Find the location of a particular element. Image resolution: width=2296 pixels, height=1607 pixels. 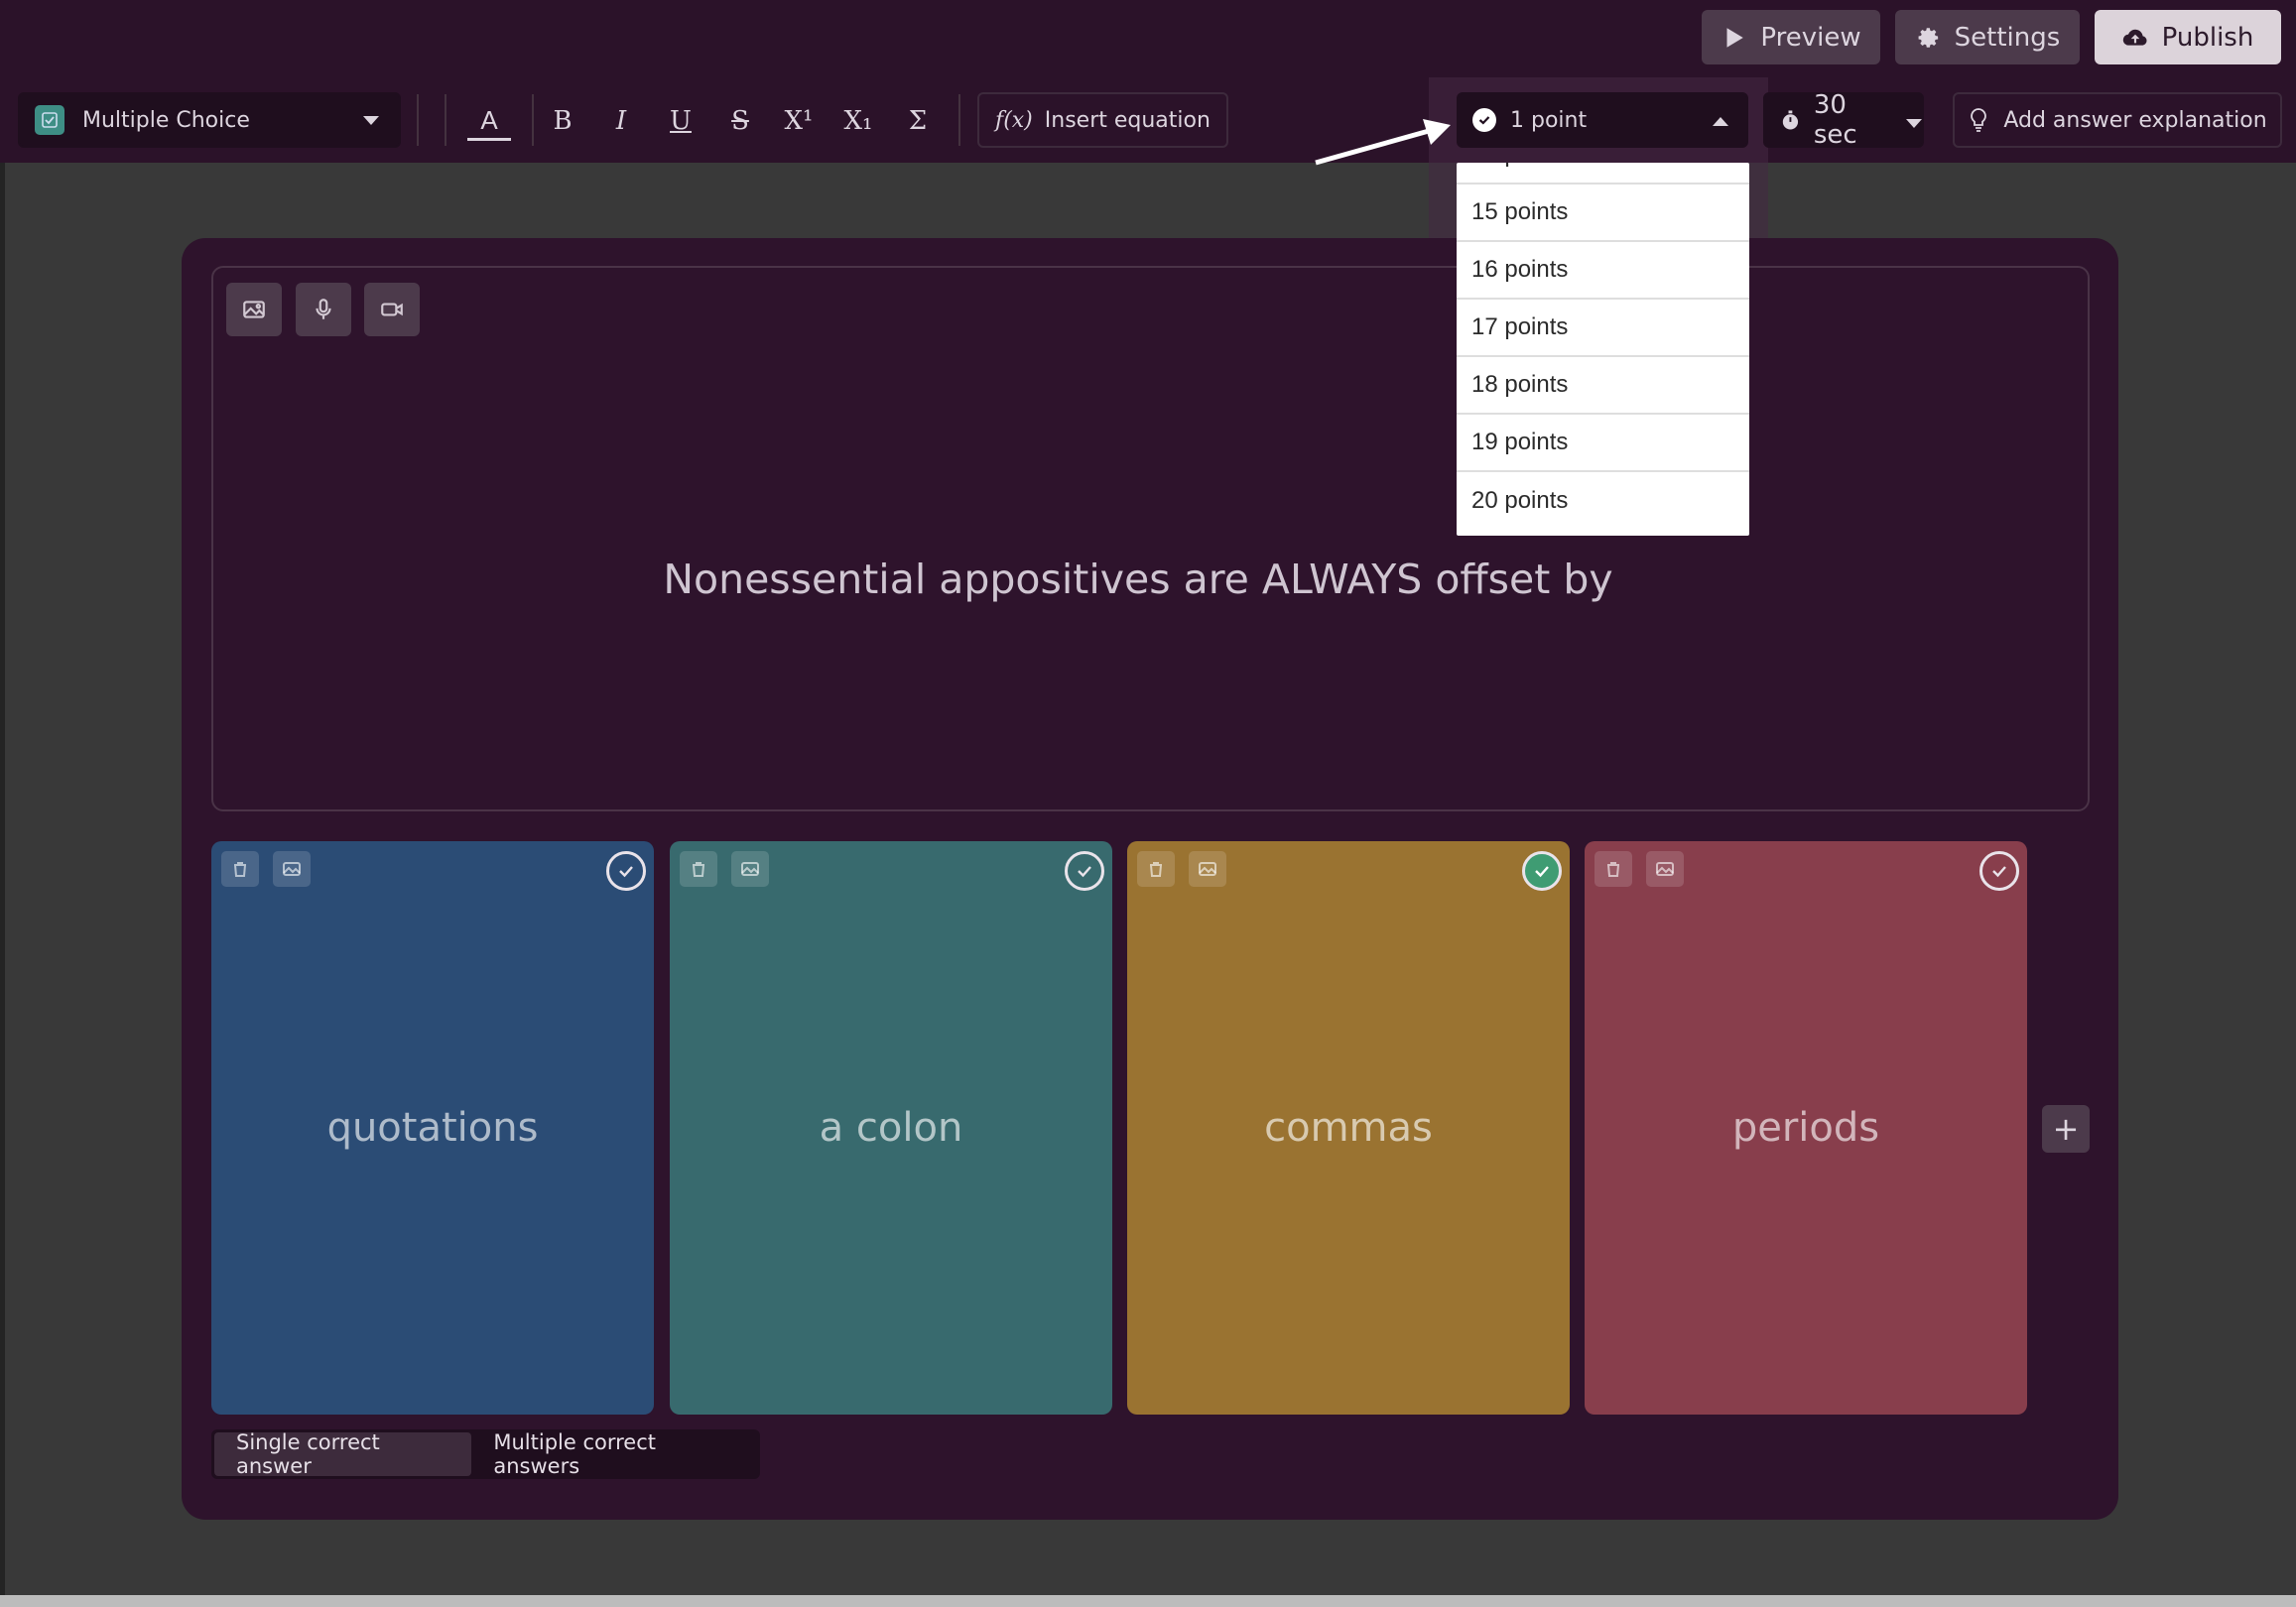

timer-select: 30 sec is located at coordinates (1844, 120).